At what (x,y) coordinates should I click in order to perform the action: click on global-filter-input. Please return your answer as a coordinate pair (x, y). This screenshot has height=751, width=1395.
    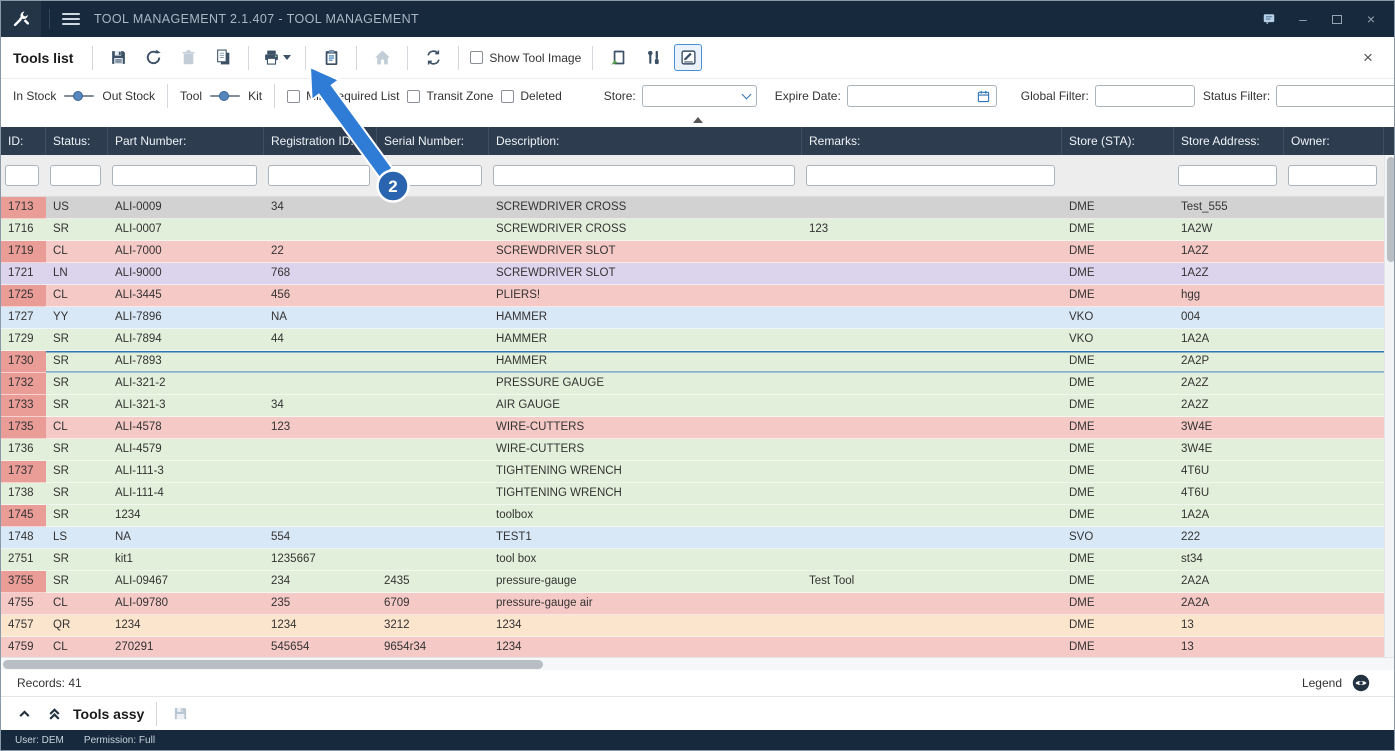
    Looking at the image, I should click on (1144, 96).